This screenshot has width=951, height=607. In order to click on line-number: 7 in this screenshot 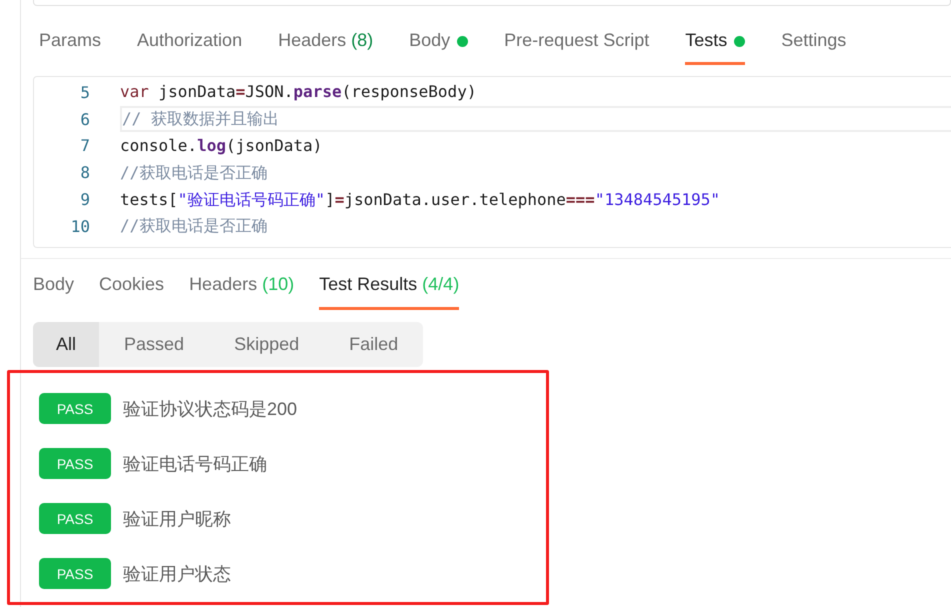, I will do `click(85, 146)`.